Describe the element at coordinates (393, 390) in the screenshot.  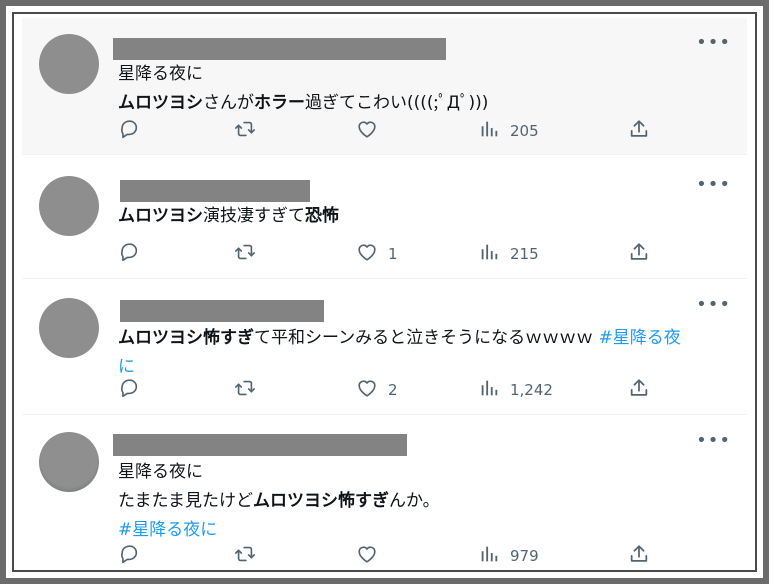
I see `like-count: 2` at that location.